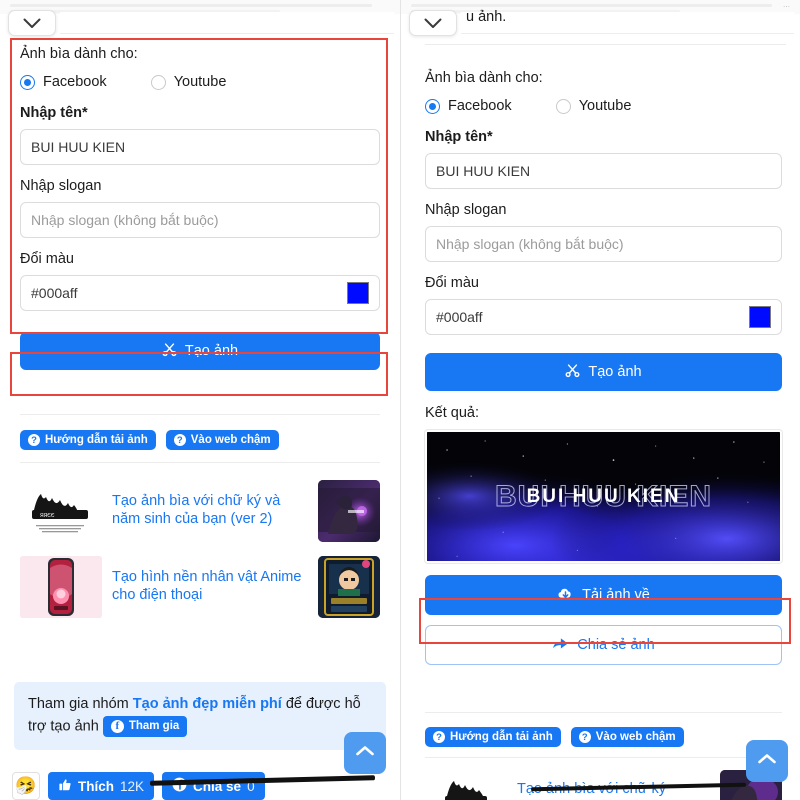 The image size is (800, 800). I want to click on scissors-icon, so click(572, 372).